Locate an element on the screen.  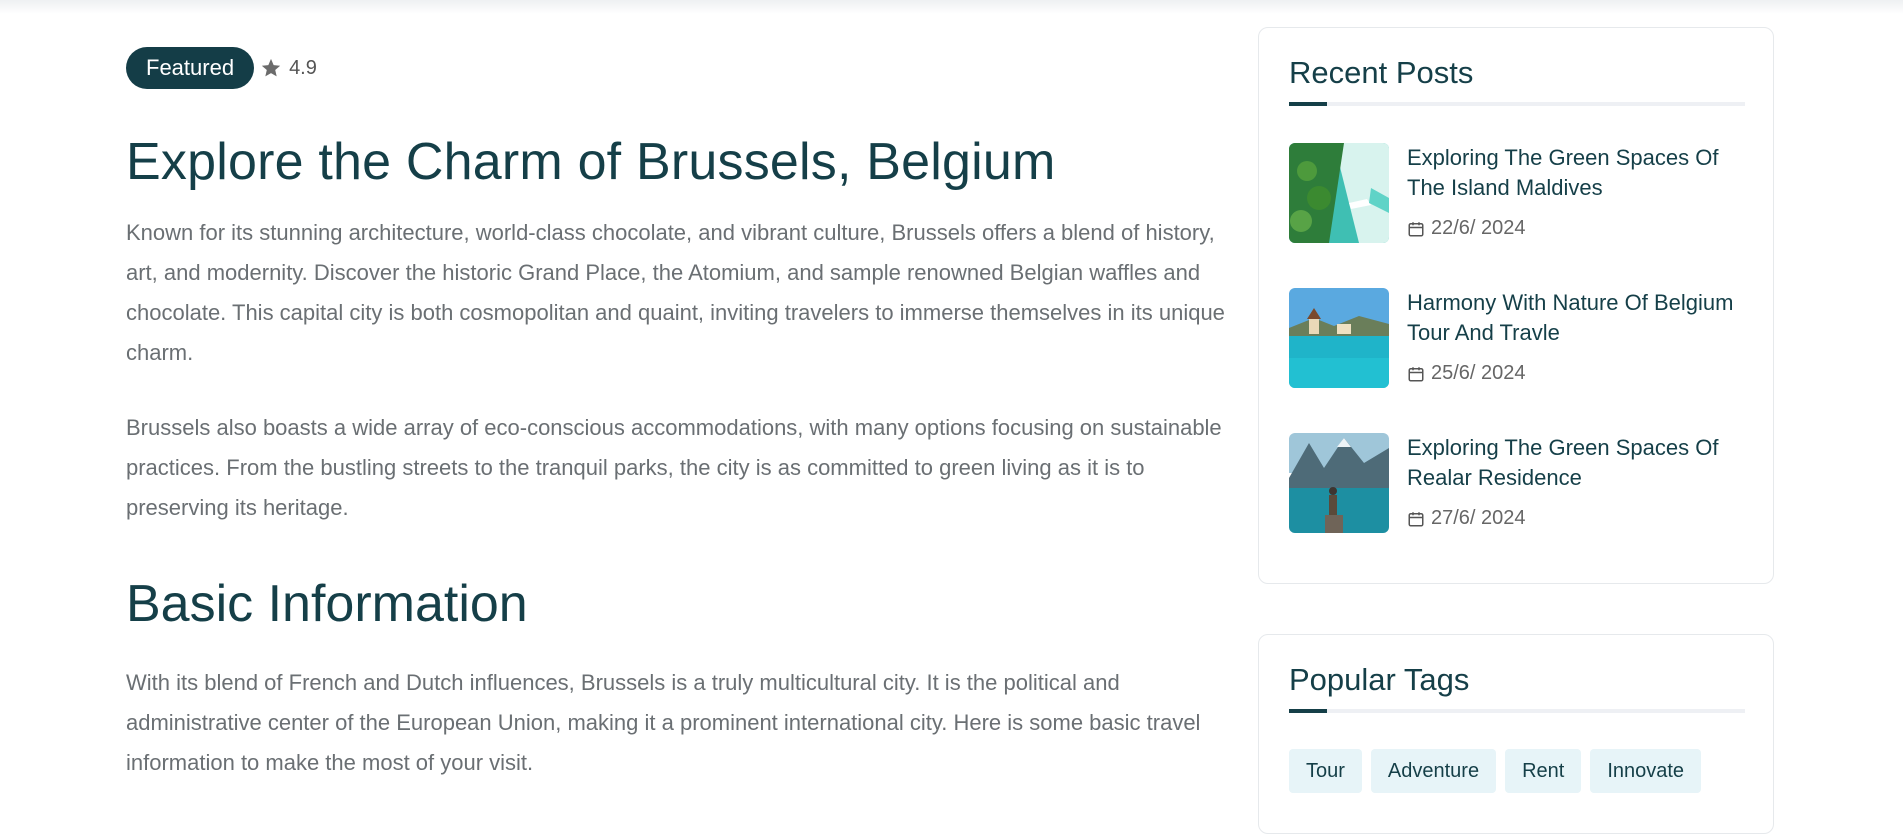
tag-rent: Rent is located at coordinates (1543, 771).